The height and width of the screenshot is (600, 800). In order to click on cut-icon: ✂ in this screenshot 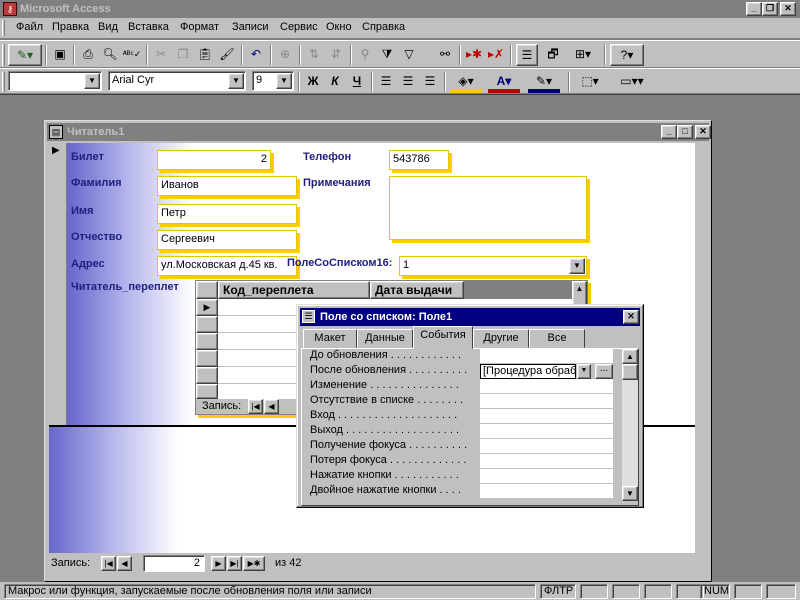, I will do `click(161, 55)`.